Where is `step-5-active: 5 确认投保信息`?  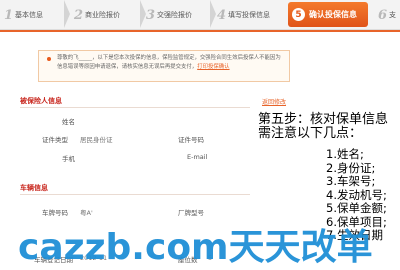
step-5-active: 5 确认投保信息 is located at coordinates (328, 14).